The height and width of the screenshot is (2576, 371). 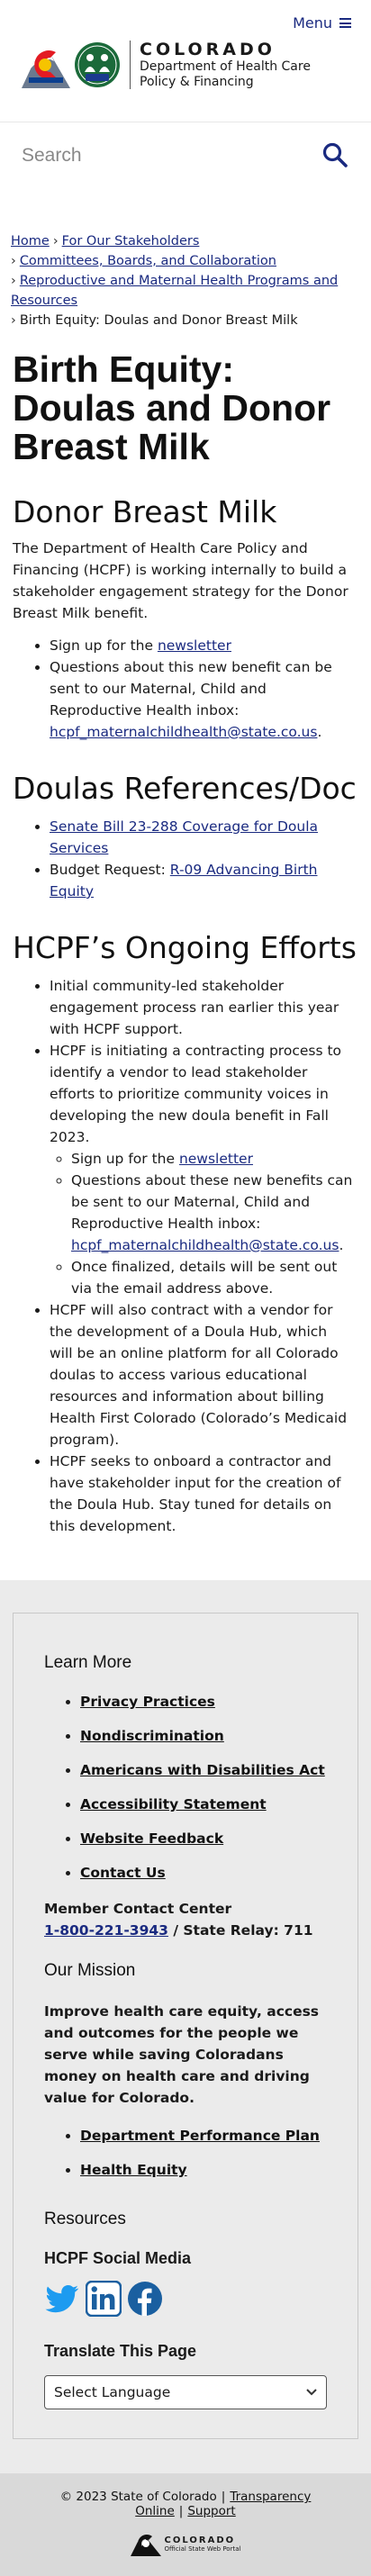 What do you see at coordinates (118, 2258) in the screenshot?
I see `social-heading: HCPF Social Media` at bounding box center [118, 2258].